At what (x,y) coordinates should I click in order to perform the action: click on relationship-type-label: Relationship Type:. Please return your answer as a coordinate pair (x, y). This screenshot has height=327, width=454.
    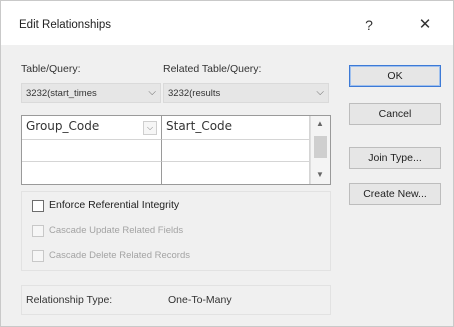
    Looking at the image, I should click on (69, 300).